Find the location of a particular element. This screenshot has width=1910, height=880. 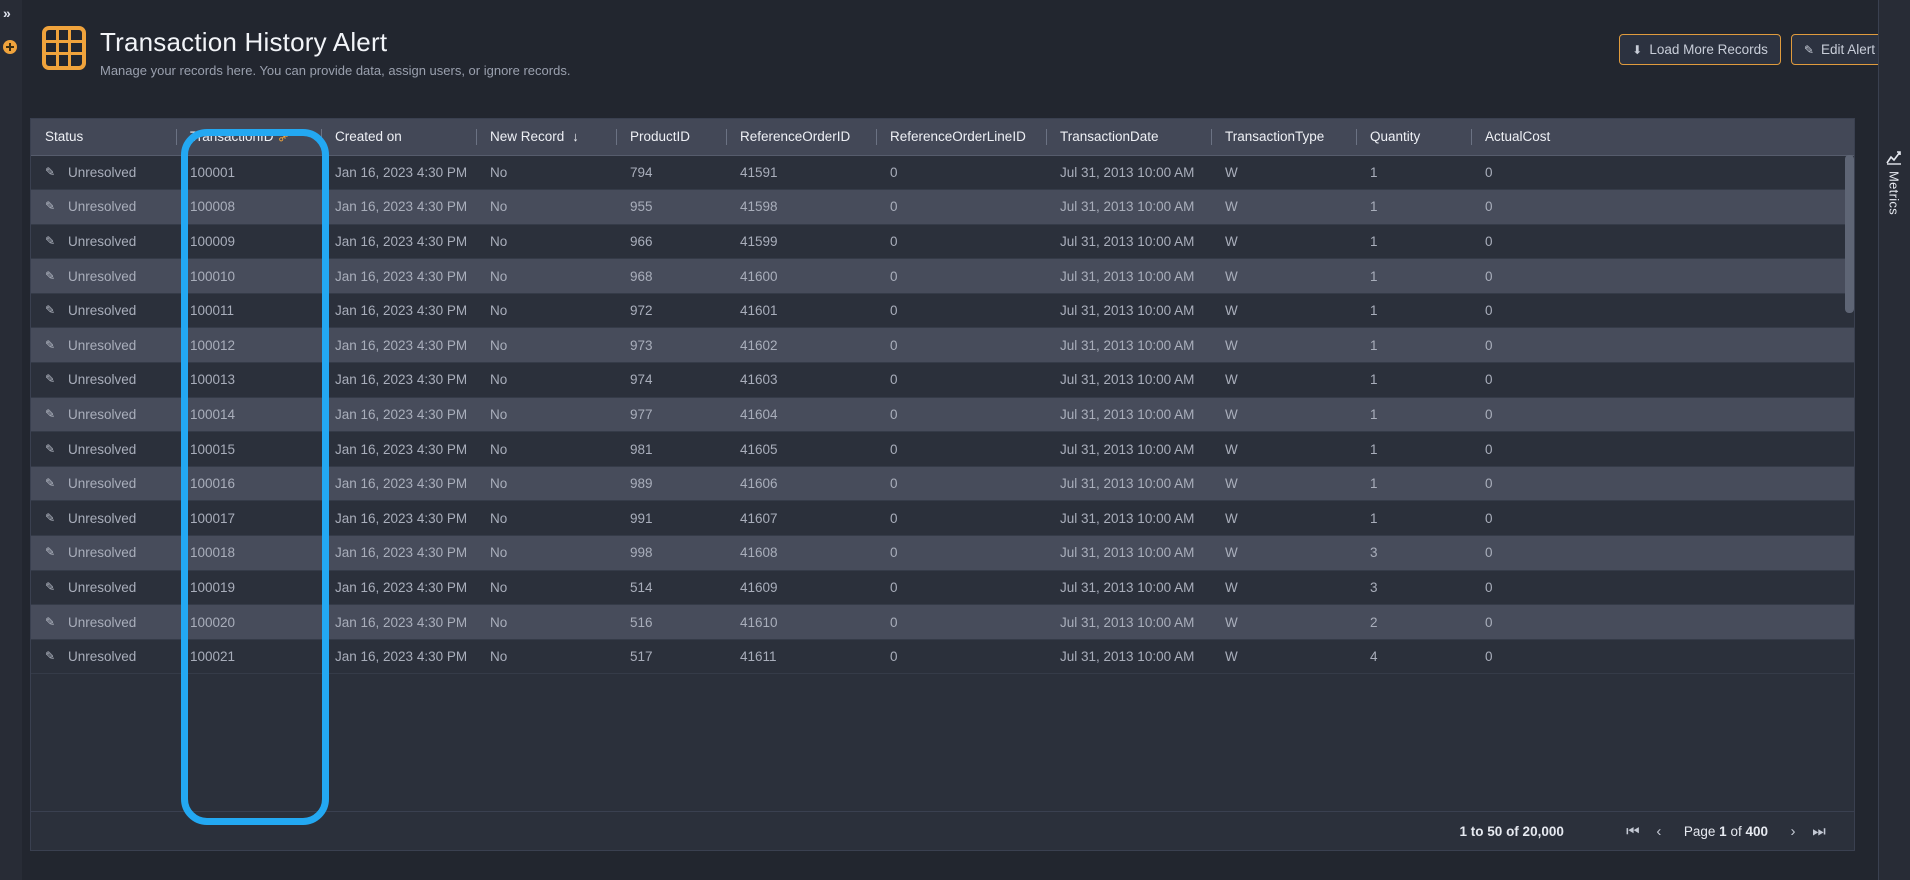

vertical-scrollbar is located at coordinates (1849, 478).